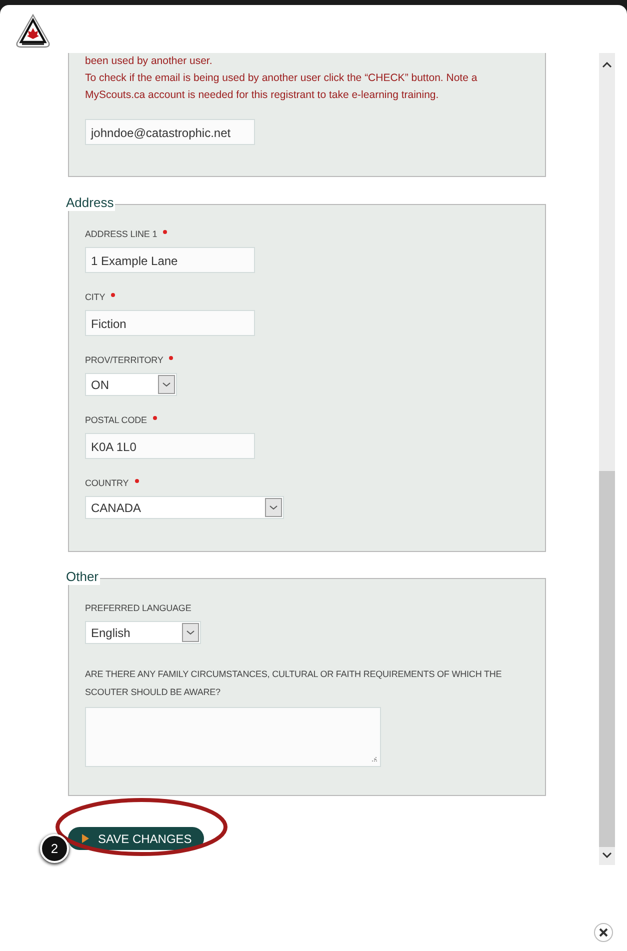 This screenshot has width=627, height=951. Describe the element at coordinates (54, 848) in the screenshot. I see `step-number: 2` at that location.